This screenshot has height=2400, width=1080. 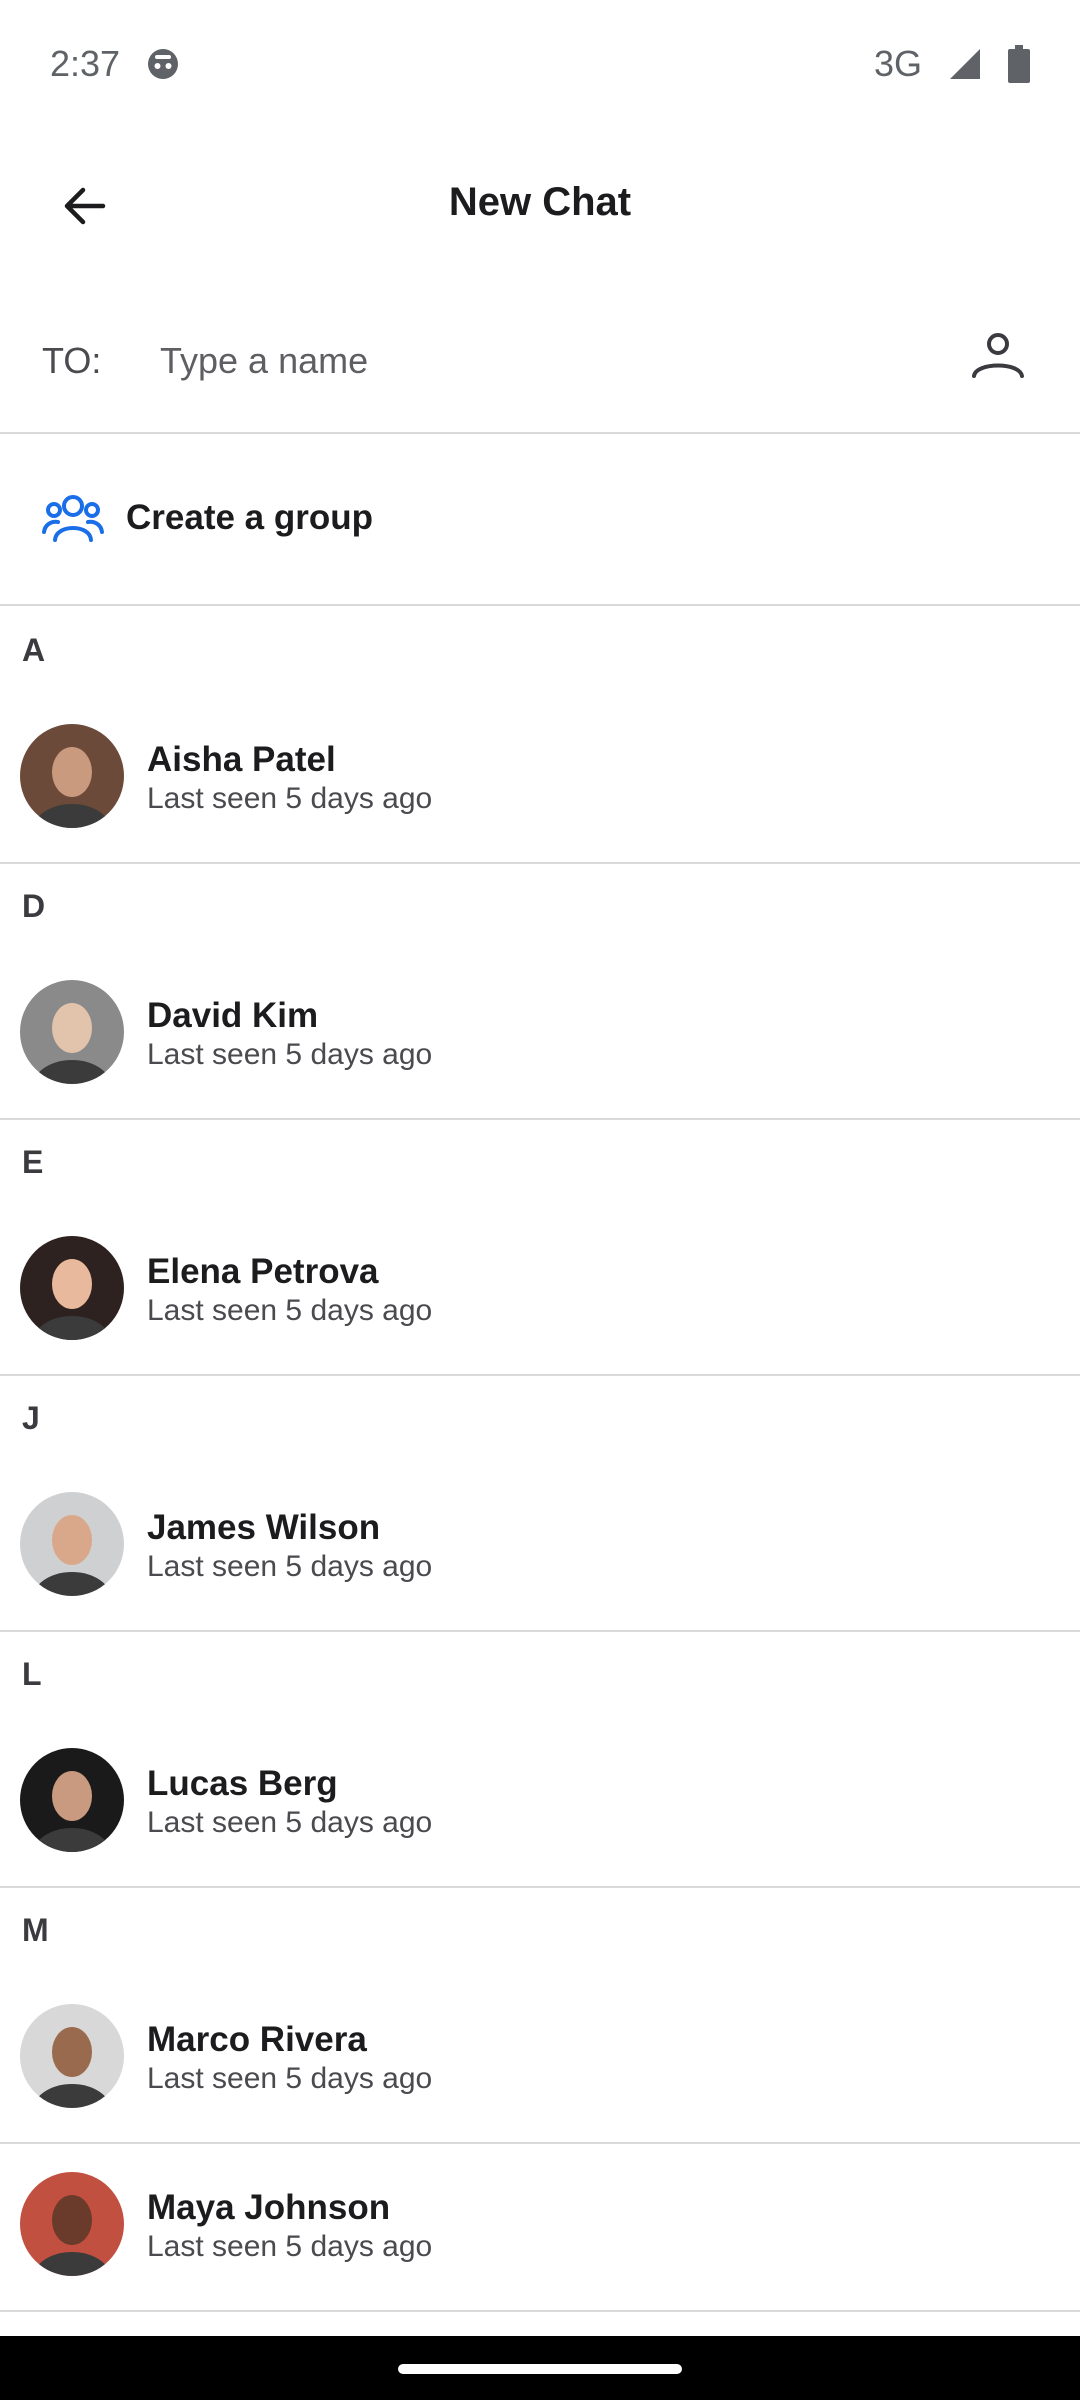 I want to click on create-group-button: Create a group, so click(x=540, y=521).